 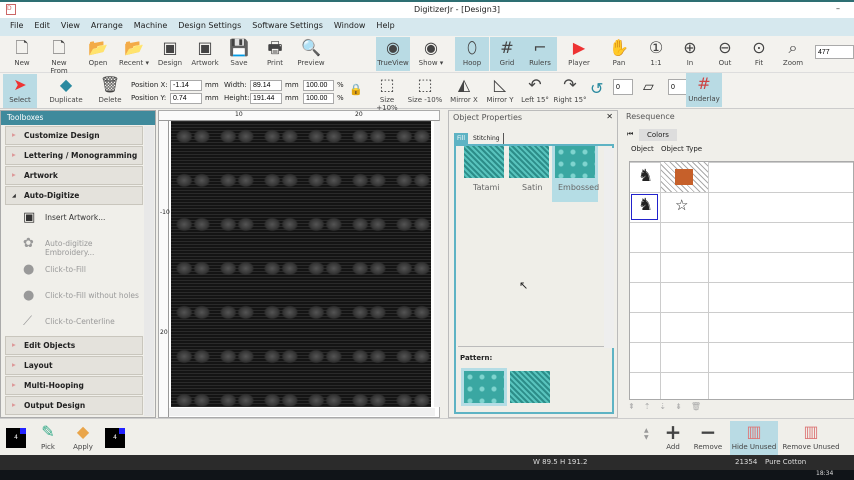 What do you see at coordinates (115, 438) in the screenshot?
I see `color-swatch-apply: 4` at bounding box center [115, 438].